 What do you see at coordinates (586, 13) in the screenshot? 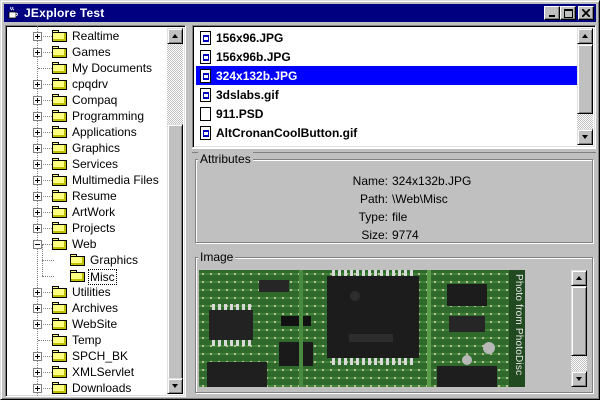
I see `close-button` at bounding box center [586, 13].